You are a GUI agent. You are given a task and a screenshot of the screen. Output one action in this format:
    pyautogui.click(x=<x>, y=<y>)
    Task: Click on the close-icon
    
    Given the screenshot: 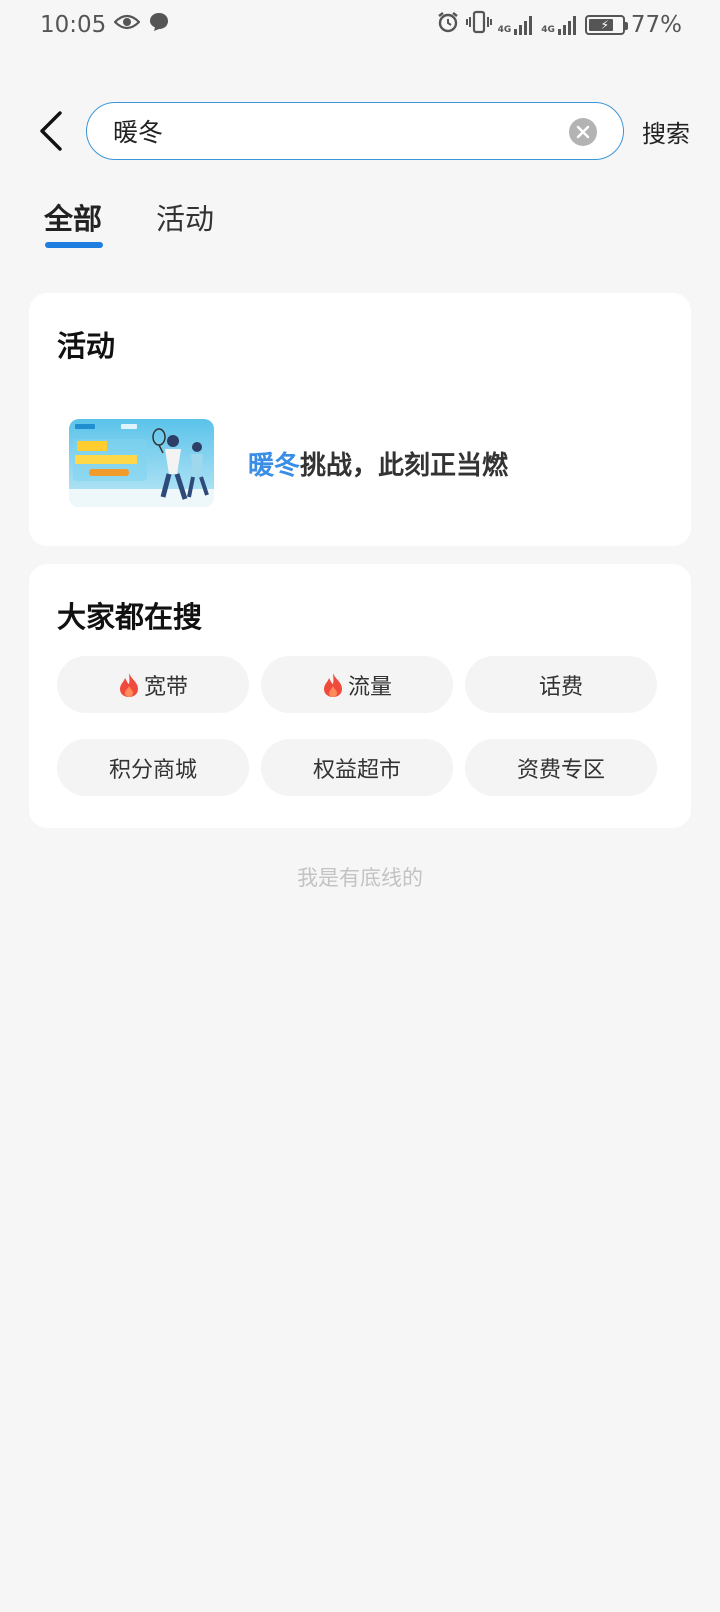 What is the action you would take?
    pyautogui.click(x=583, y=132)
    